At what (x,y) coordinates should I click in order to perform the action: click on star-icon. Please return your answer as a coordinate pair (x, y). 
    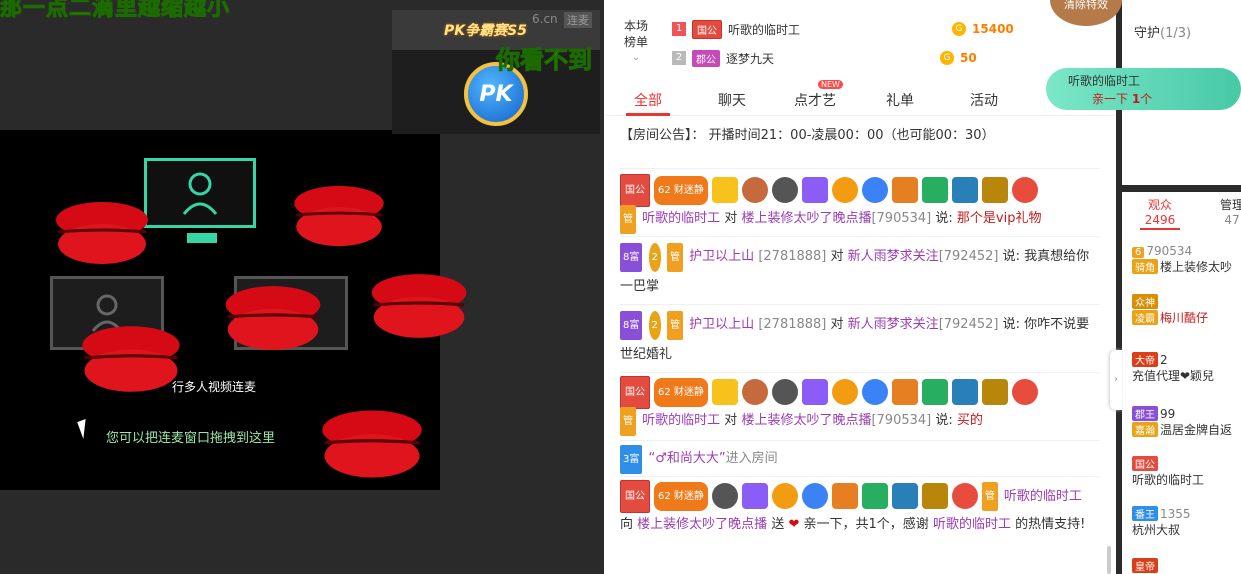
    Looking at the image, I should click on (814, 392).